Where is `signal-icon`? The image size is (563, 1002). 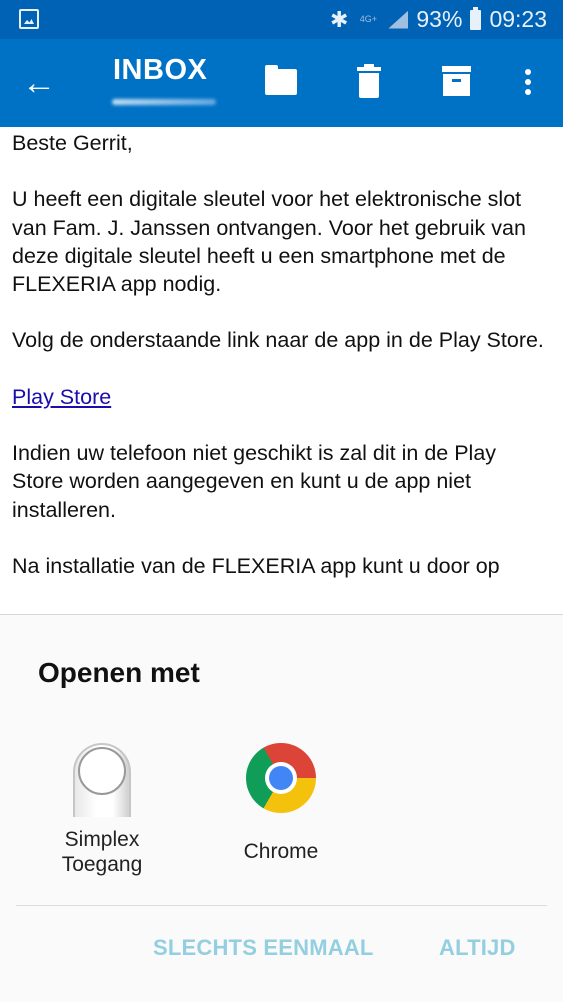 signal-icon is located at coordinates (398, 19).